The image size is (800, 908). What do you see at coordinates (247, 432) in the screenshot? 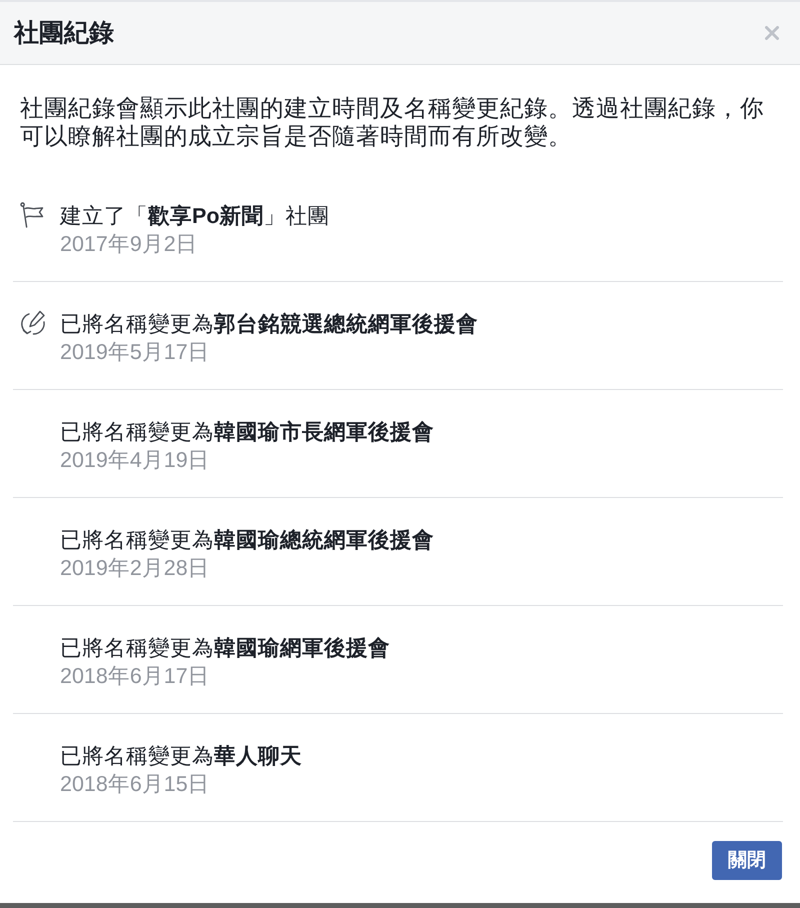
I see `history-entry-text: 已將名稱變更為韓國瑜市長網軍後援會` at bounding box center [247, 432].